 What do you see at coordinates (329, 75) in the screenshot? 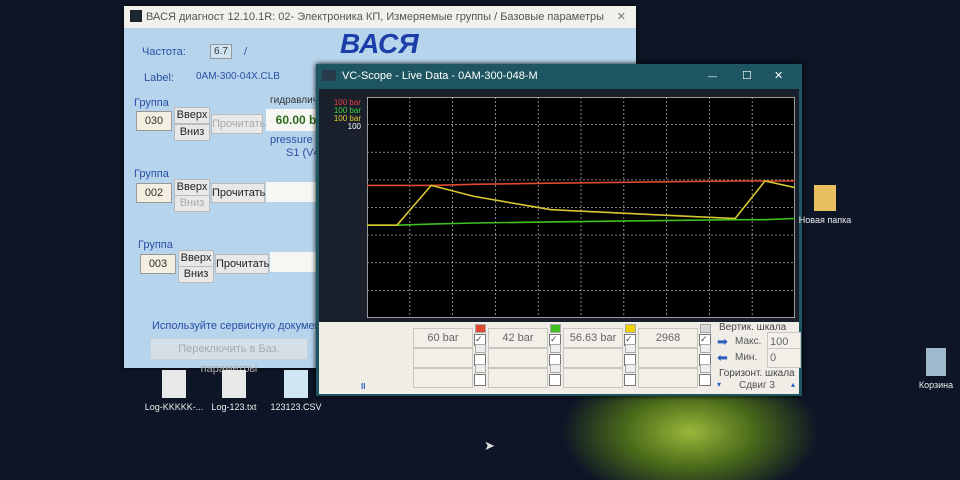
I see `scope-app-icon` at bounding box center [329, 75].